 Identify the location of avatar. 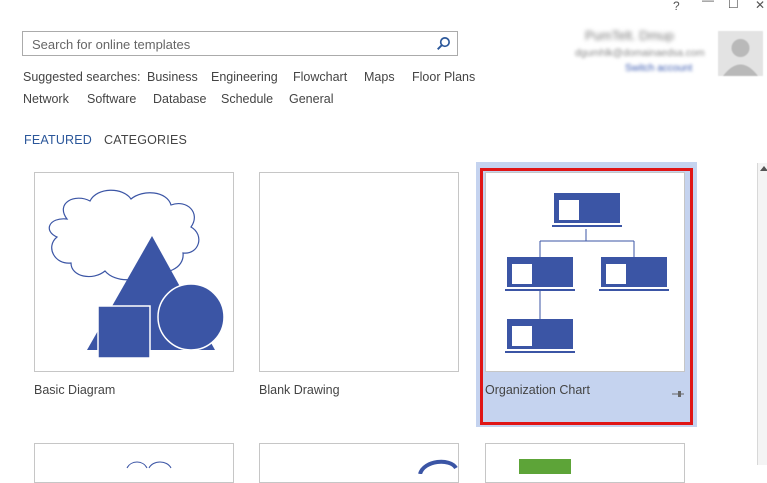
(740, 53).